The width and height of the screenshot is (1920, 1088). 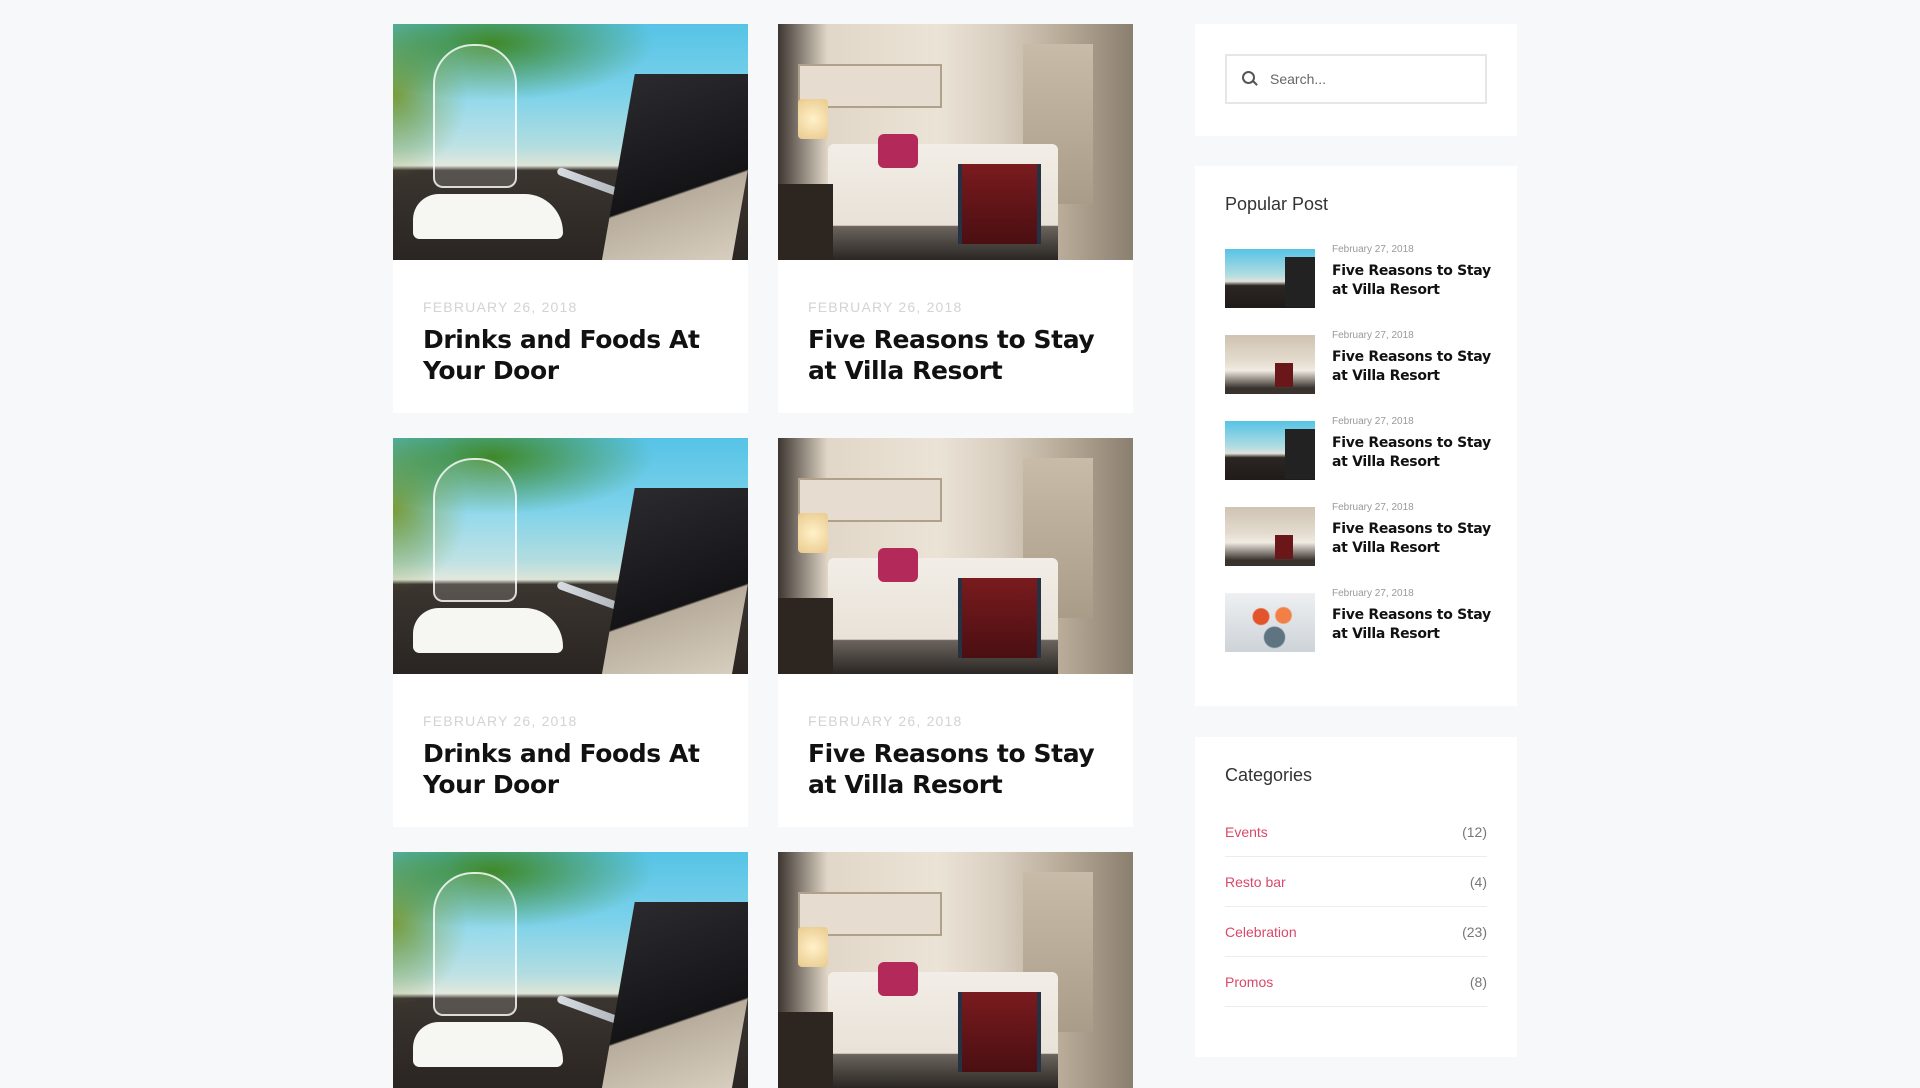 I want to click on search-input, so click(x=1370, y=79).